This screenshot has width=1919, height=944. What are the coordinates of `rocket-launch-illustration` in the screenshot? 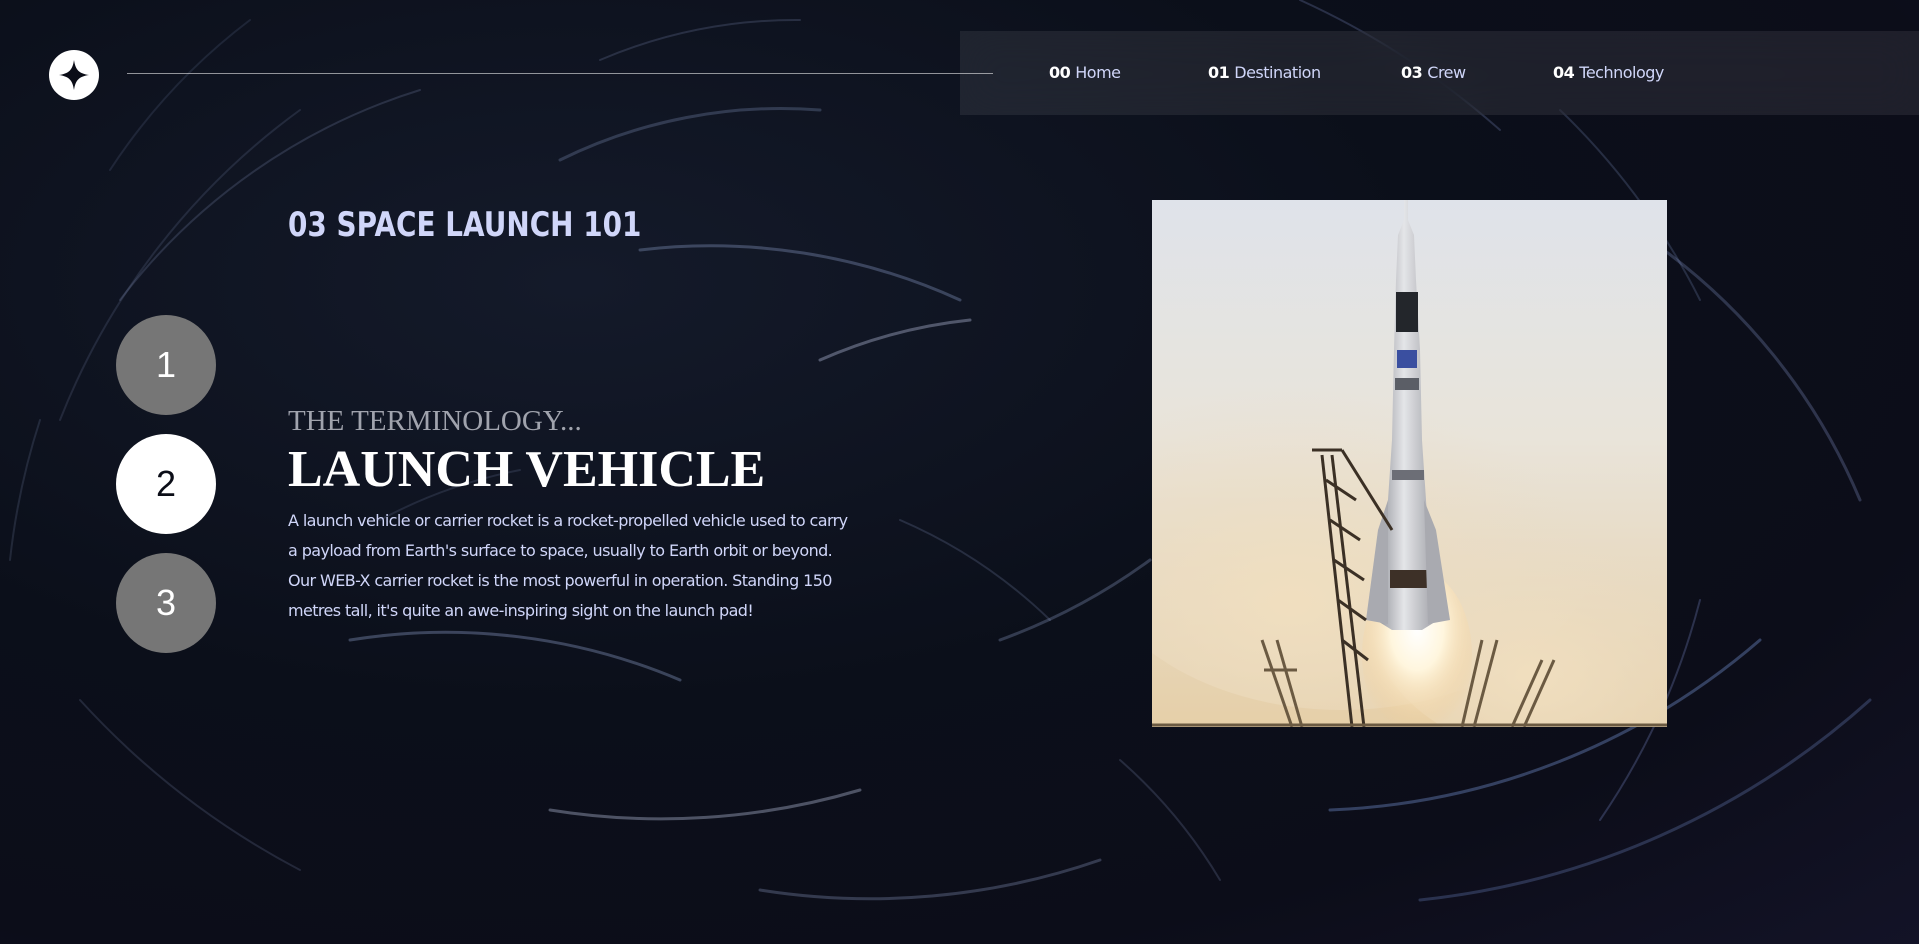 It's located at (1409, 463).